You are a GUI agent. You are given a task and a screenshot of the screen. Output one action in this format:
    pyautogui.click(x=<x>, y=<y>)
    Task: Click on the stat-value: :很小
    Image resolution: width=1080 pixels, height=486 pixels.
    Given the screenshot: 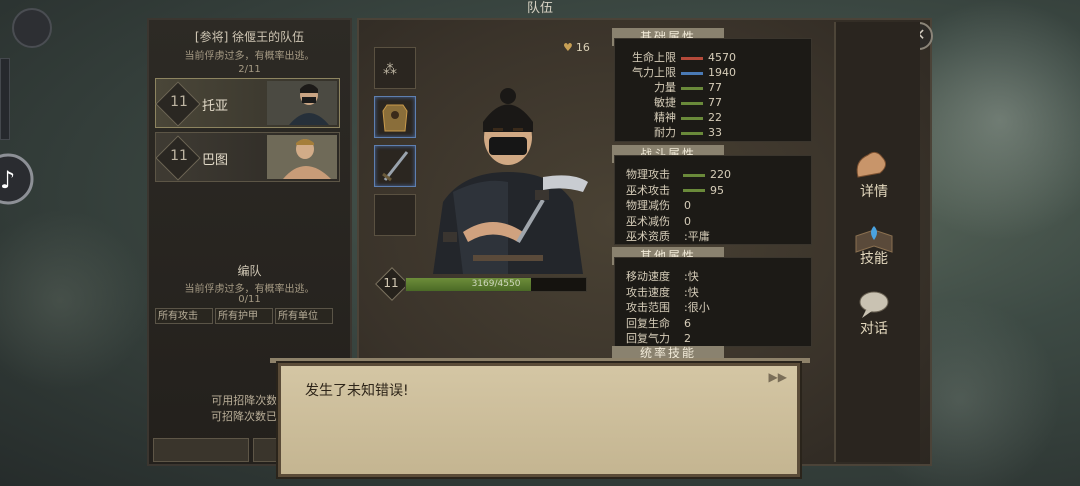 What is the action you would take?
    pyautogui.click(x=697, y=307)
    